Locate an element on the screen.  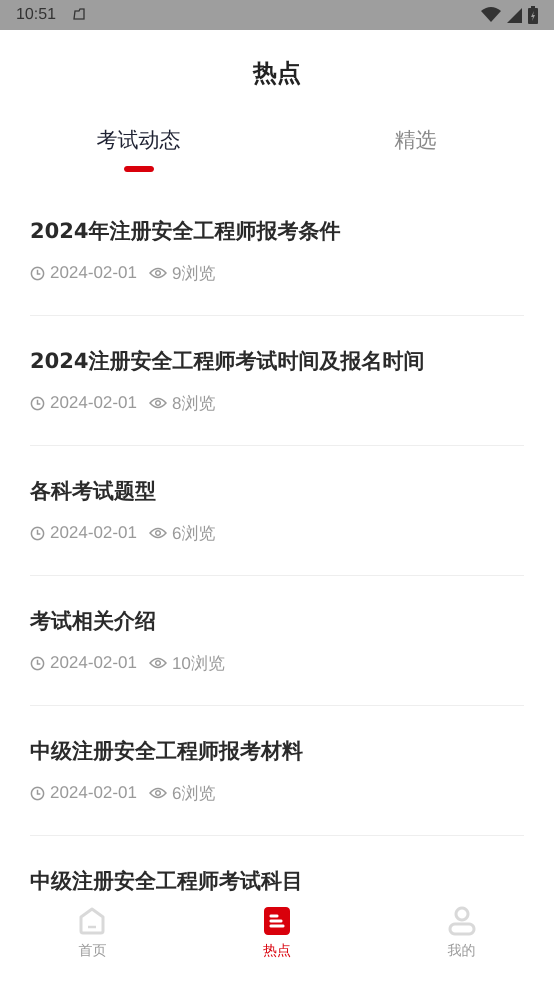
tab: 精选 is located at coordinates (415, 156).